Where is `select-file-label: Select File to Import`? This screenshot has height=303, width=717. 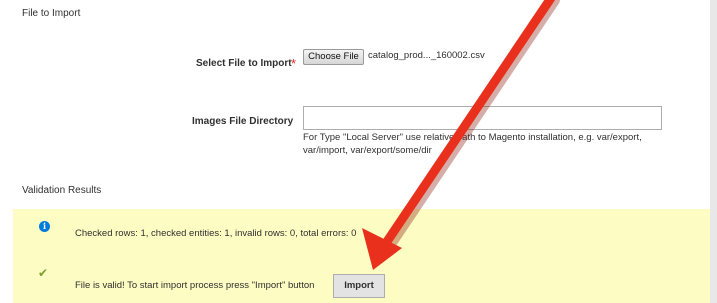 select-file-label: Select File to Import is located at coordinates (244, 63).